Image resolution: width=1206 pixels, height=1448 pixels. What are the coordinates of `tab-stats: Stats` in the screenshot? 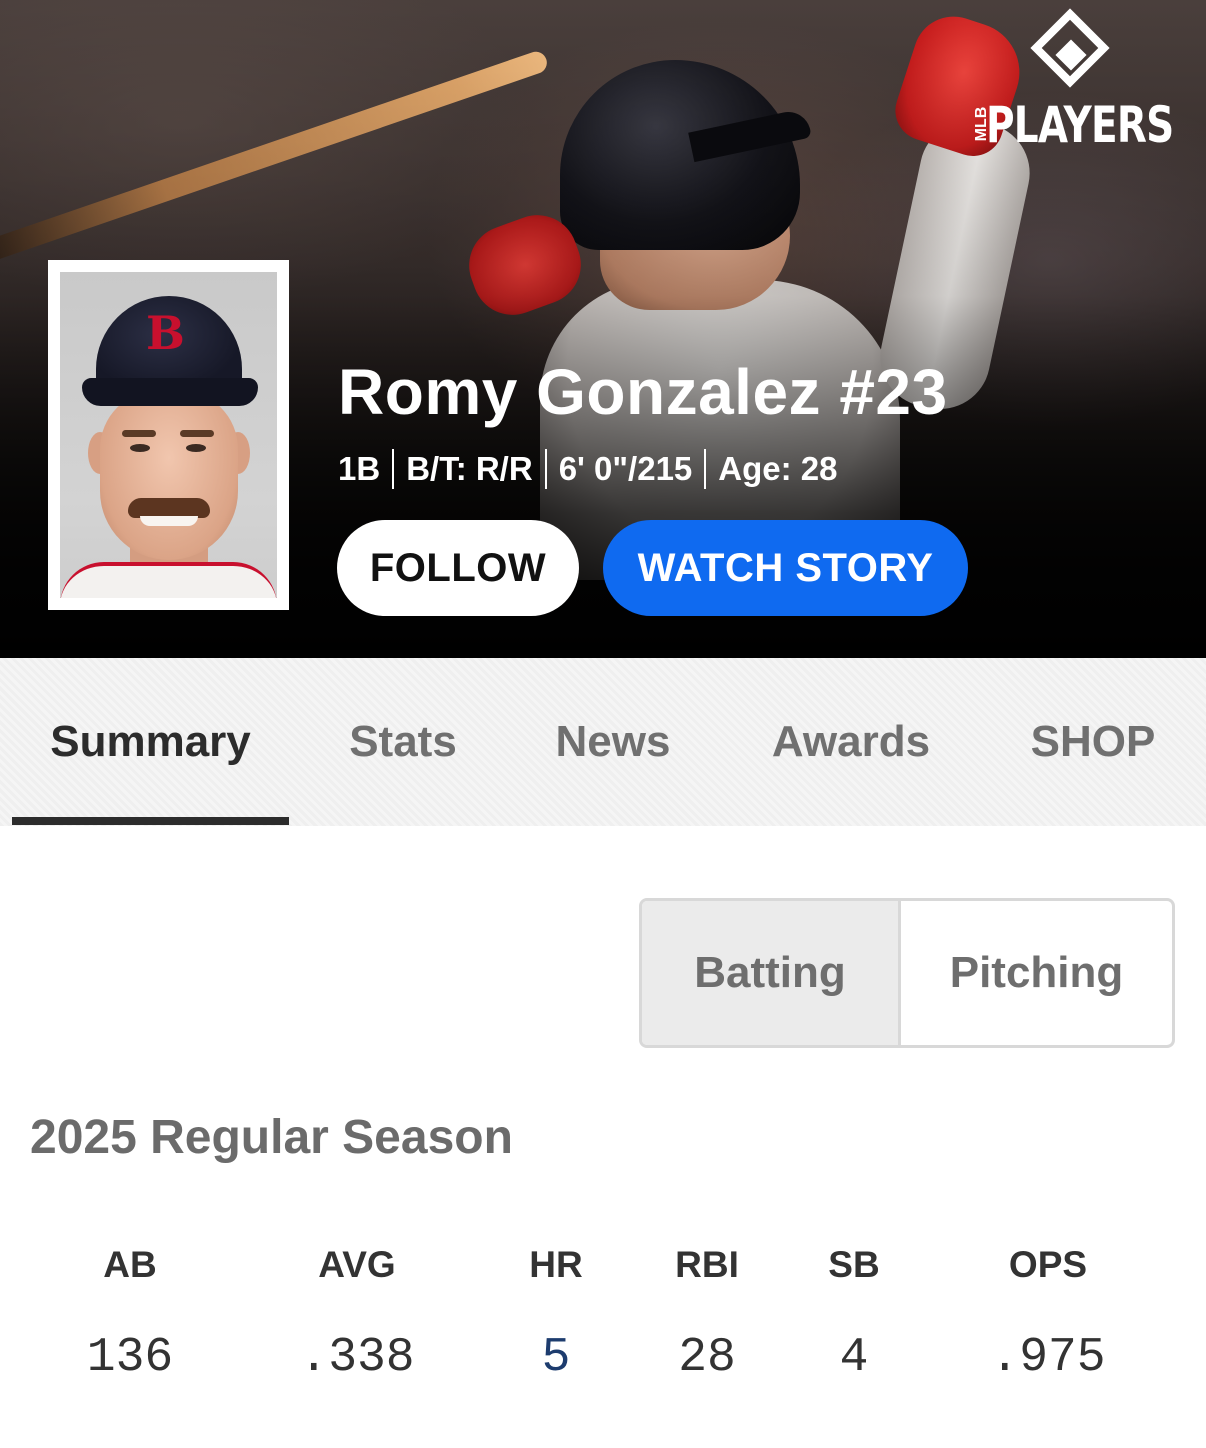 It's located at (403, 742).